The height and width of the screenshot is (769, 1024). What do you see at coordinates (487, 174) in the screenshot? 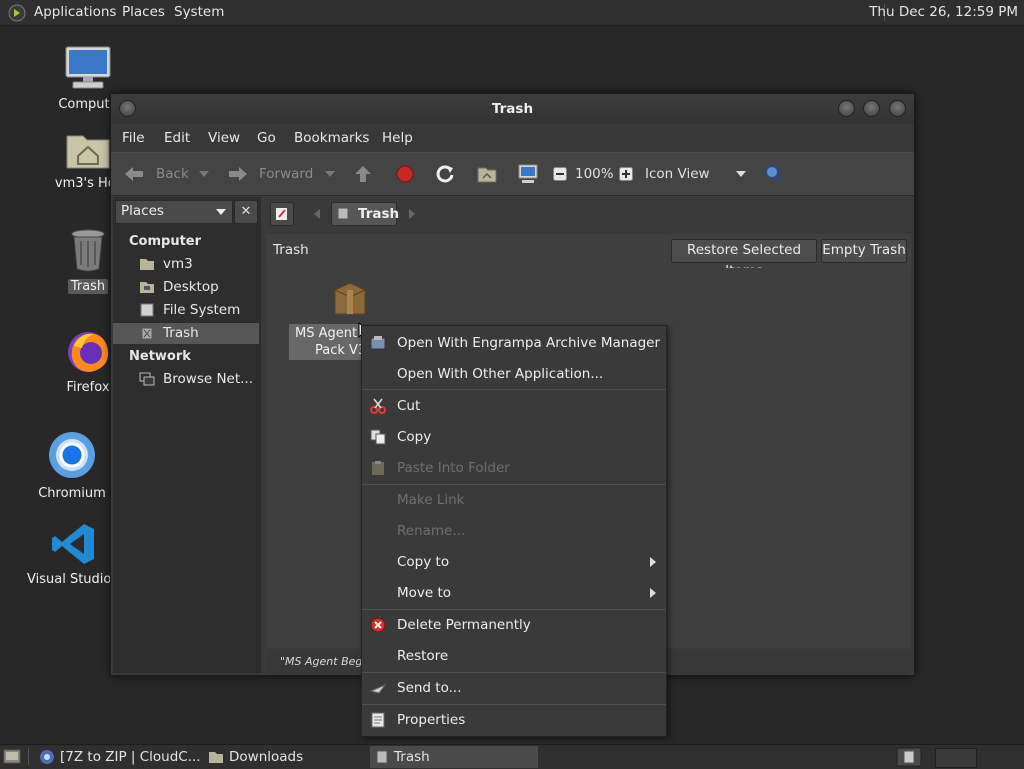
I see `home-icon` at bounding box center [487, 174].